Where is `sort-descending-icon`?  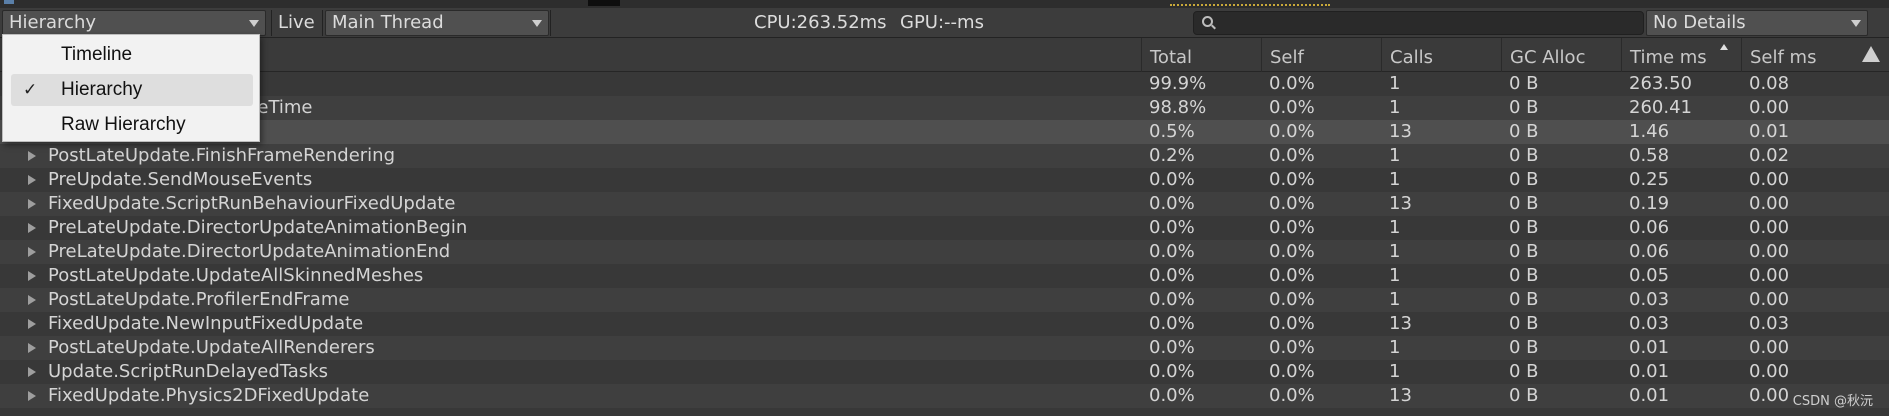
sort-descending-icon is located at coordinates (1724, 47).